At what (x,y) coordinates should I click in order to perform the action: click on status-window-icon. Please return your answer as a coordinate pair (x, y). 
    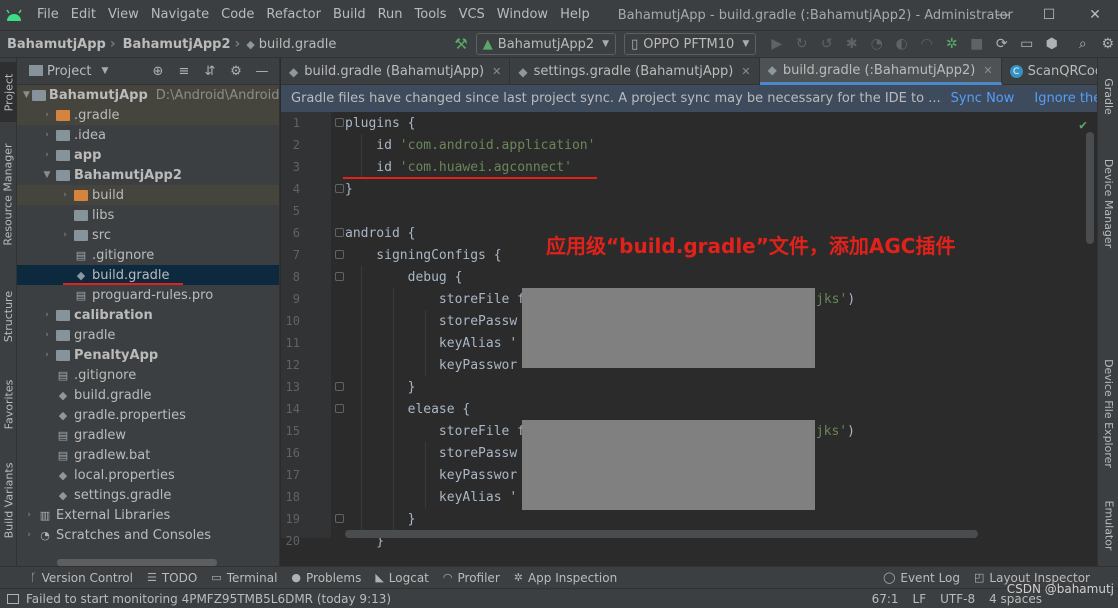
    Looking at the image, I should click on (13, 598).